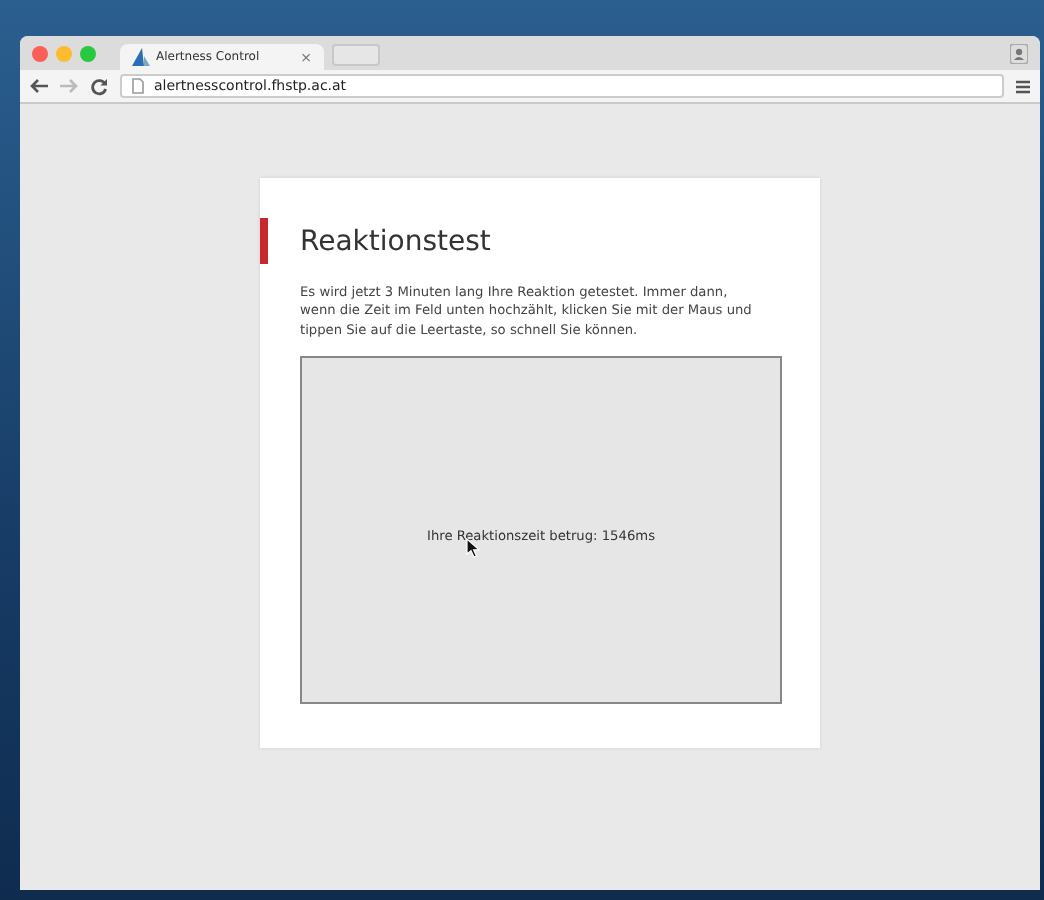 Image resolution: width=1044 pixels, height=900 pixels. What do you see at coordinates (40, 53) in the screenshot?
I see `close-window-icon` at bounding box center [40, 53].